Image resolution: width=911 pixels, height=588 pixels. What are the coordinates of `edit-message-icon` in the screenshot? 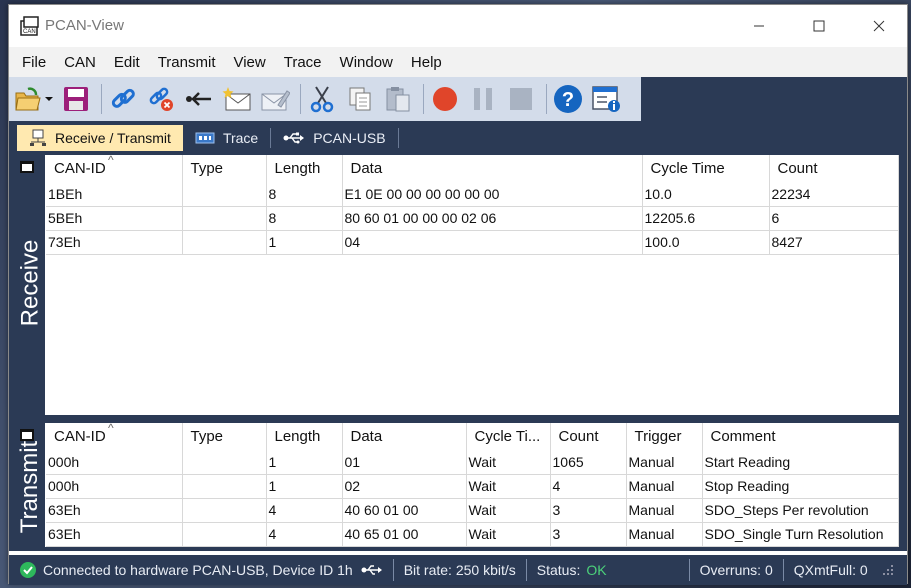 It's located at (275, 100).